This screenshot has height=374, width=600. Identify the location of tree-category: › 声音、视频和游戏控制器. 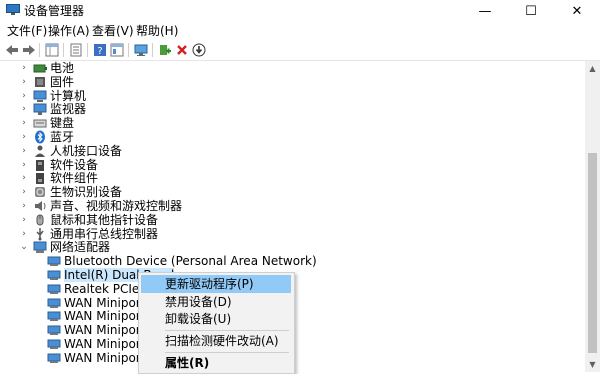
(292, 206).